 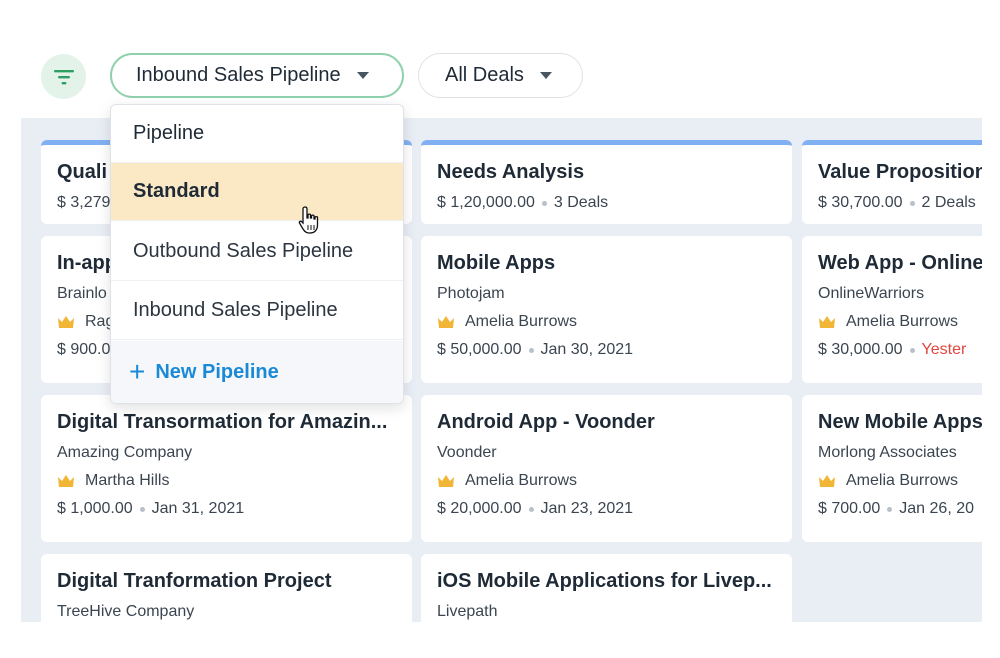 What do you see at coordinates (860, 202) in the screenshot?
I see `stage-amount: $ 30,700.00` at bounding box center [860, 202].